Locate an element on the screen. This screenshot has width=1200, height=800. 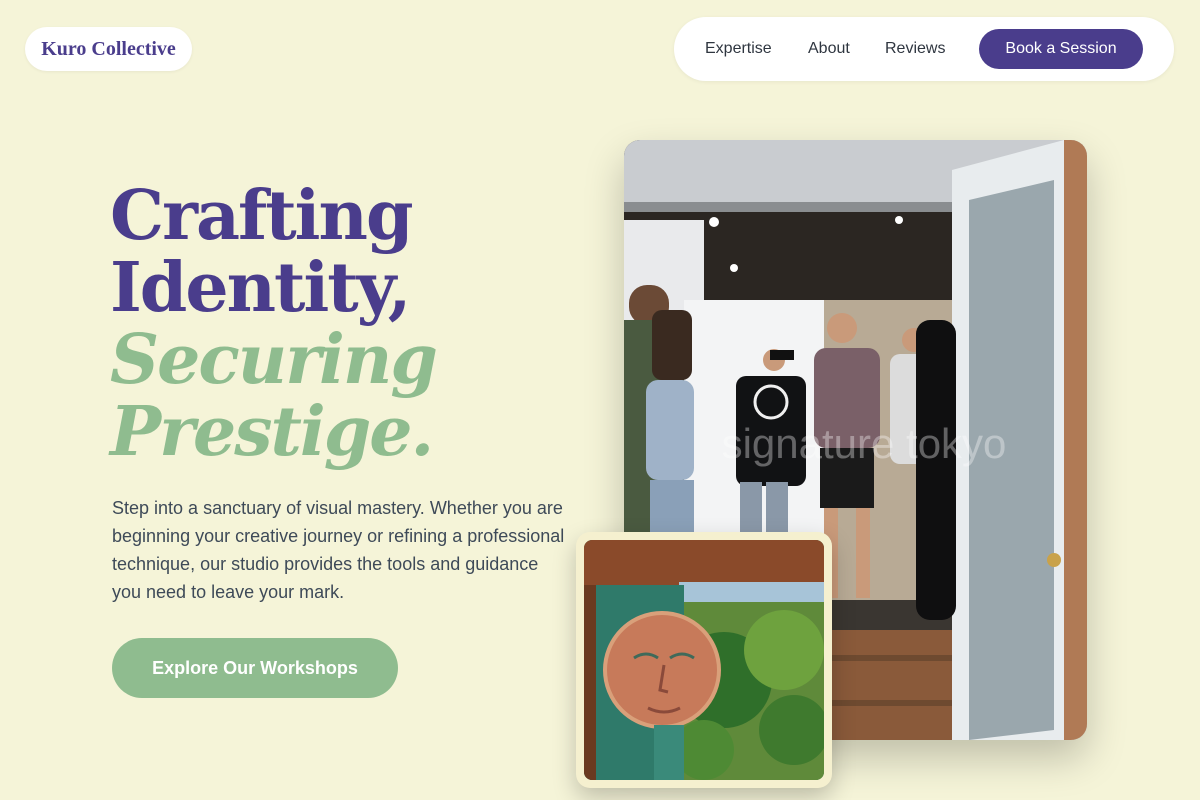
hero-headline: Crafting Identity, Securing Prestige. is located at coordinates (274, 324).